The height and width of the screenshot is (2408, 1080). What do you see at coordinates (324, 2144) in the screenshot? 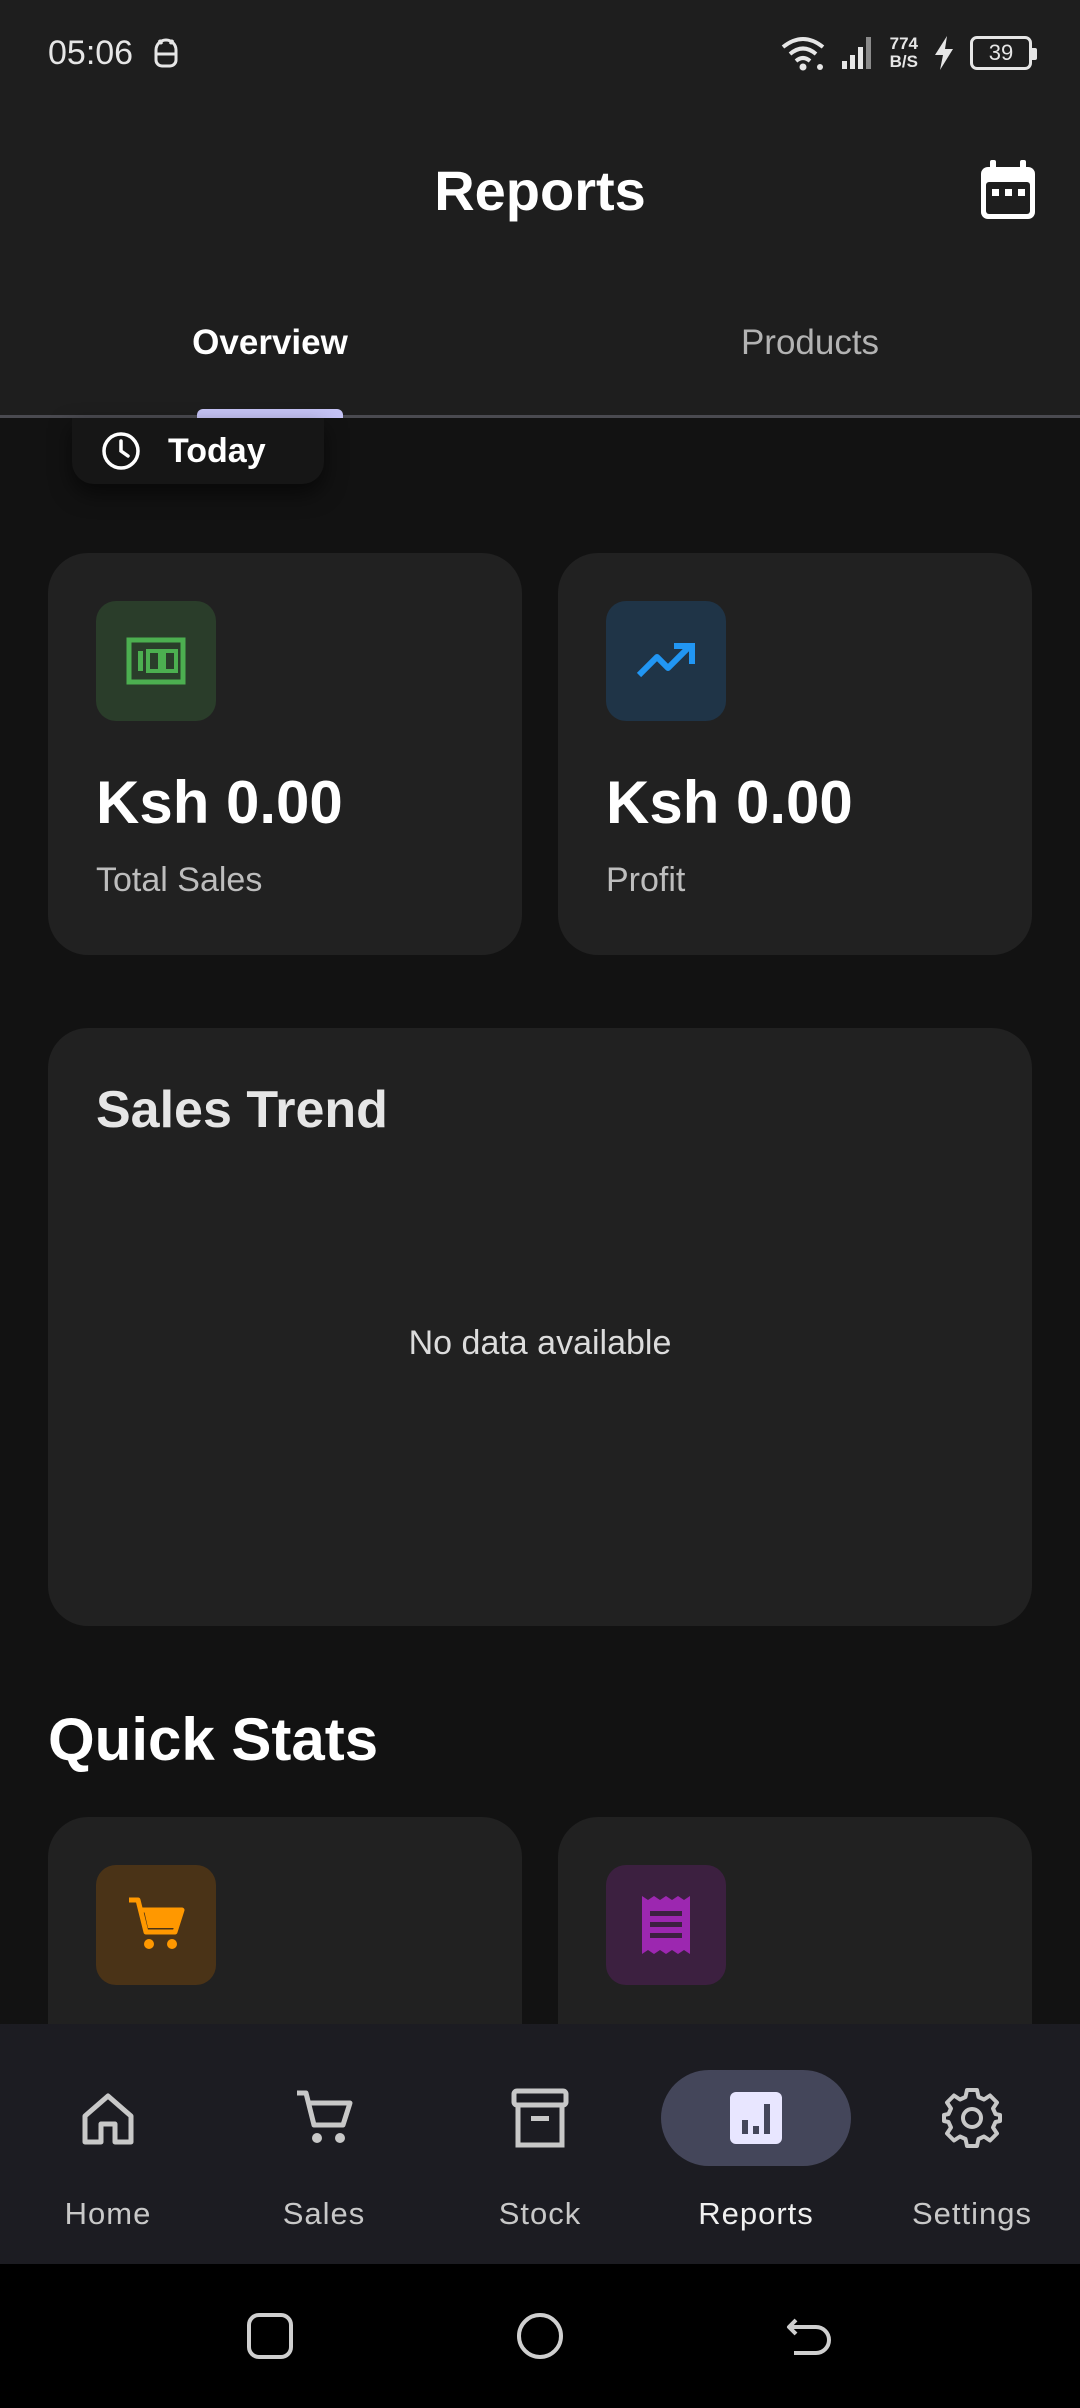
I see `nav-item-sales: Sales` at bounding box center [324, 2144].